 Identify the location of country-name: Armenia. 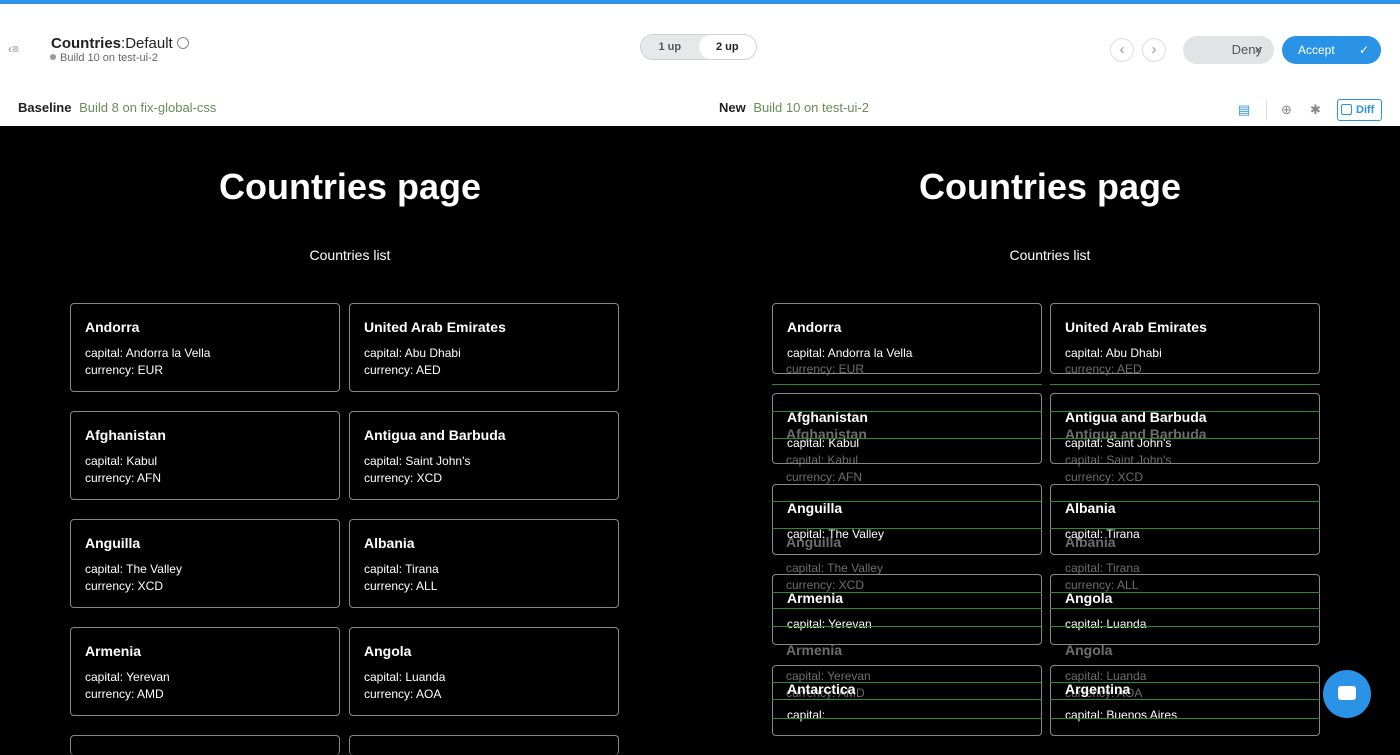
(113, 651).